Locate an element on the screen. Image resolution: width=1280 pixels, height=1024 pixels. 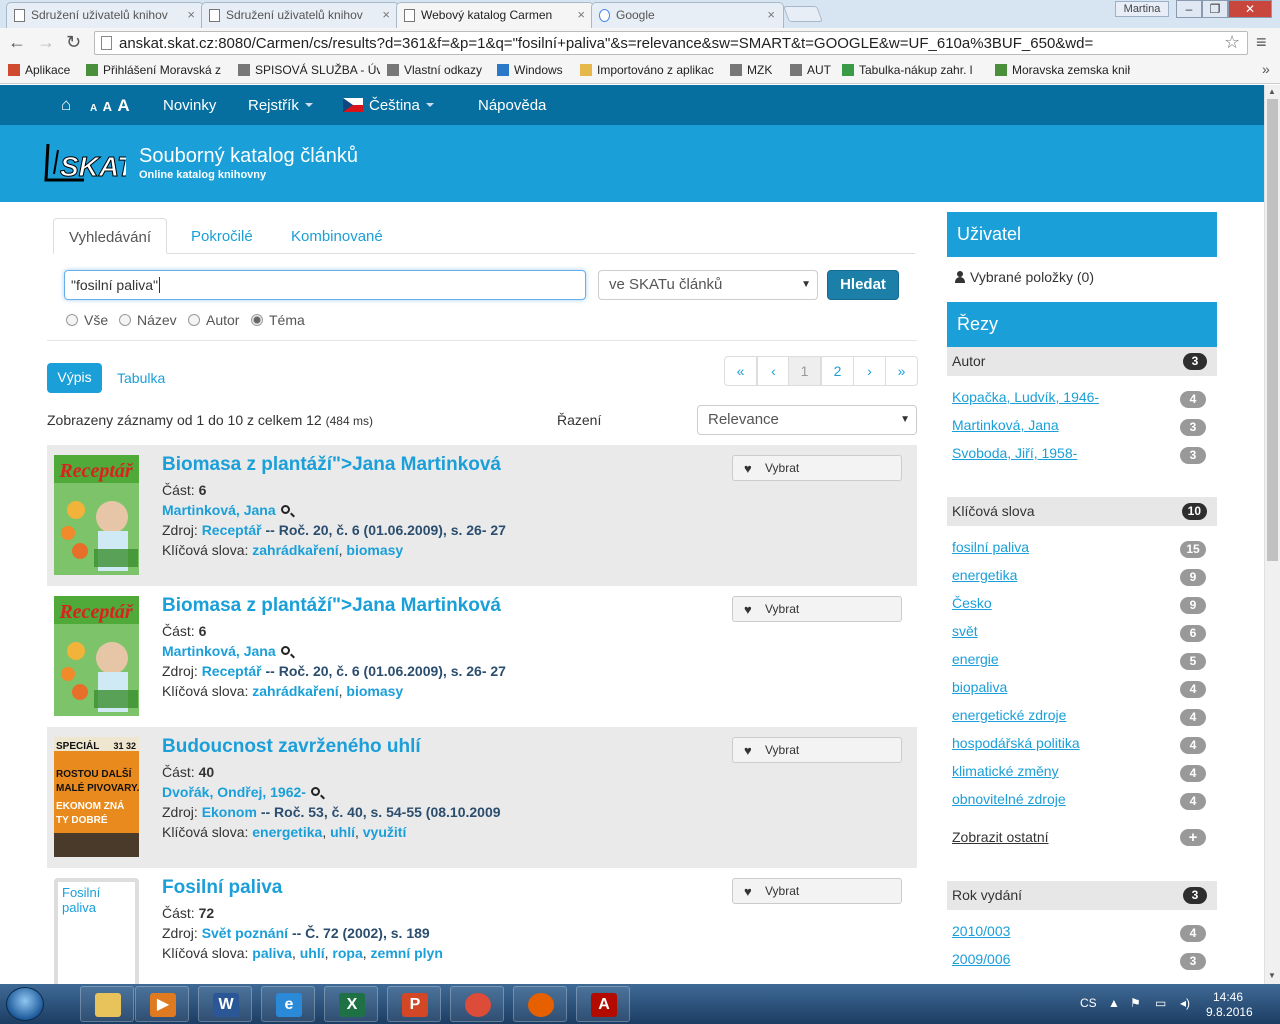
source-link: Svět poznání is located at coordinates (245, 933).